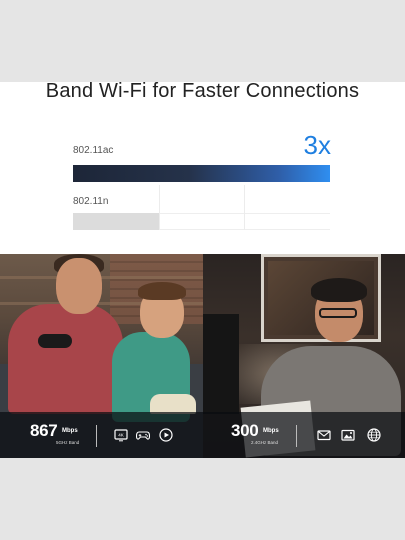 The width and height of the screenshot is (405, 540). I want to click on glasses, so click(338, 313).